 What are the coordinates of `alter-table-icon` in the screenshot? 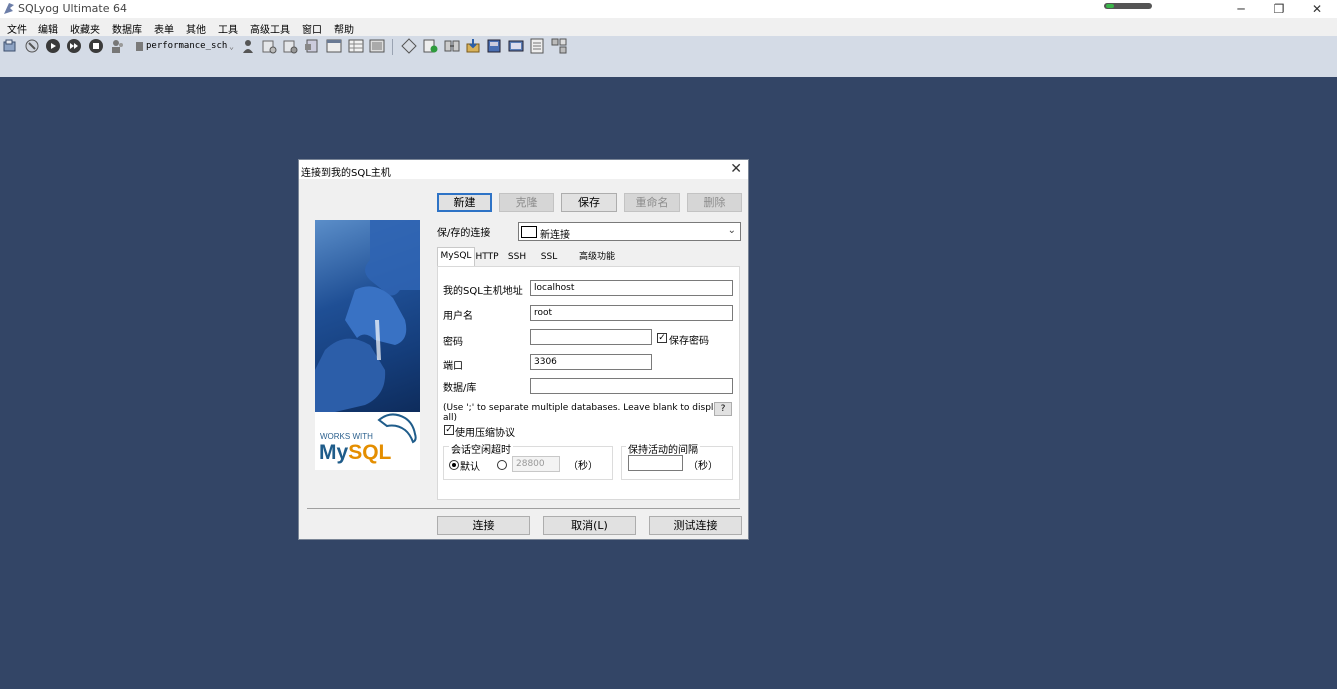 It's located at (290, 46).